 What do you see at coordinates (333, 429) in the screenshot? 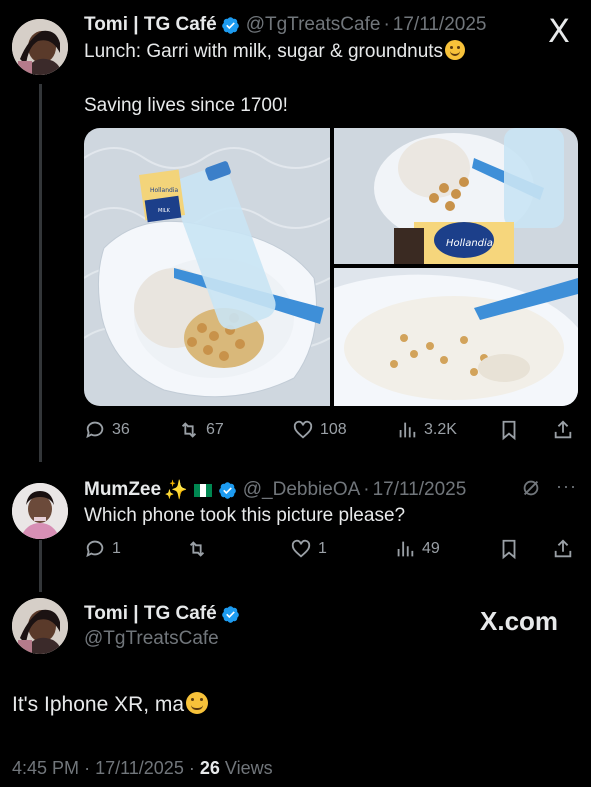
I see `like-count: 108` at bounding box center [333, 429].